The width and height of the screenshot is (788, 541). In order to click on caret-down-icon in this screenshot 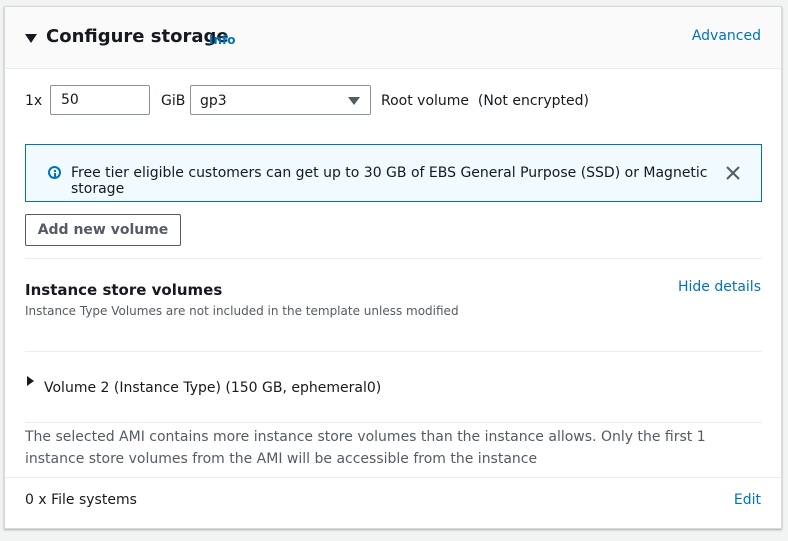, I will do `click(31, 38)`.